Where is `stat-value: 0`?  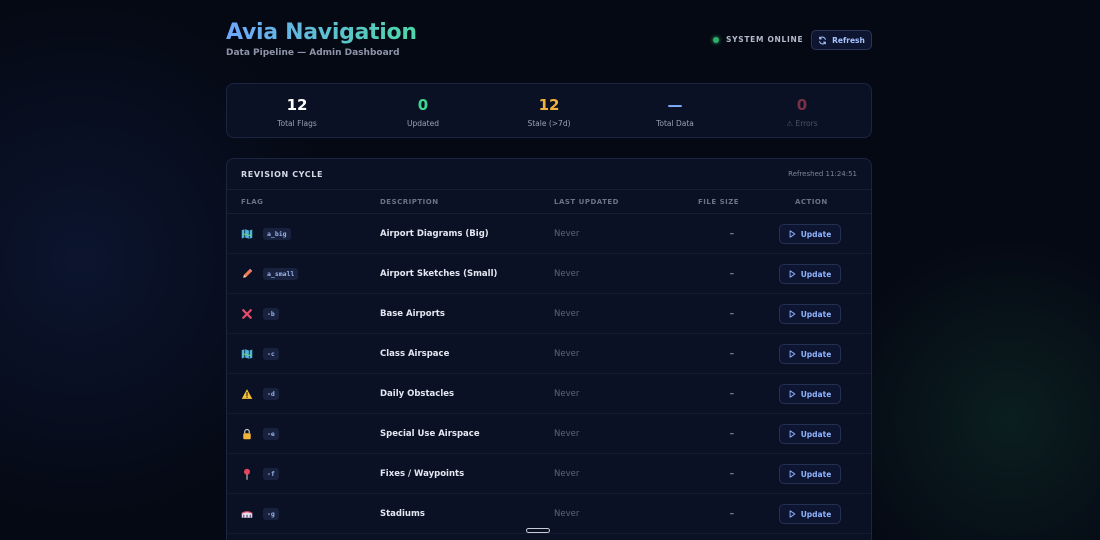 stat-value: 0 is located at coordinates (423, 105).